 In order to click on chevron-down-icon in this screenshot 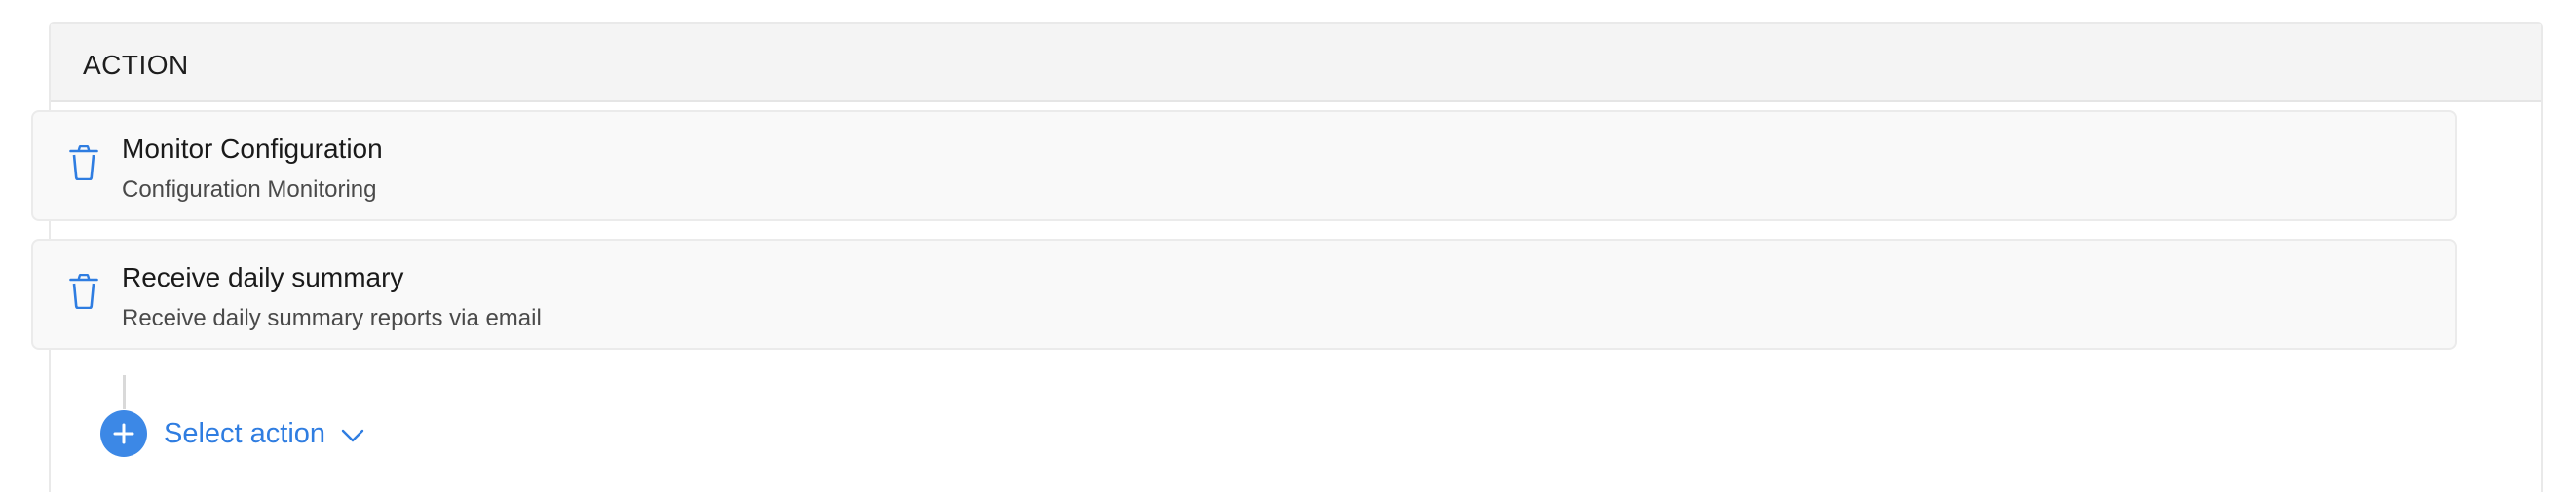, I will do `click(352, 436)`.